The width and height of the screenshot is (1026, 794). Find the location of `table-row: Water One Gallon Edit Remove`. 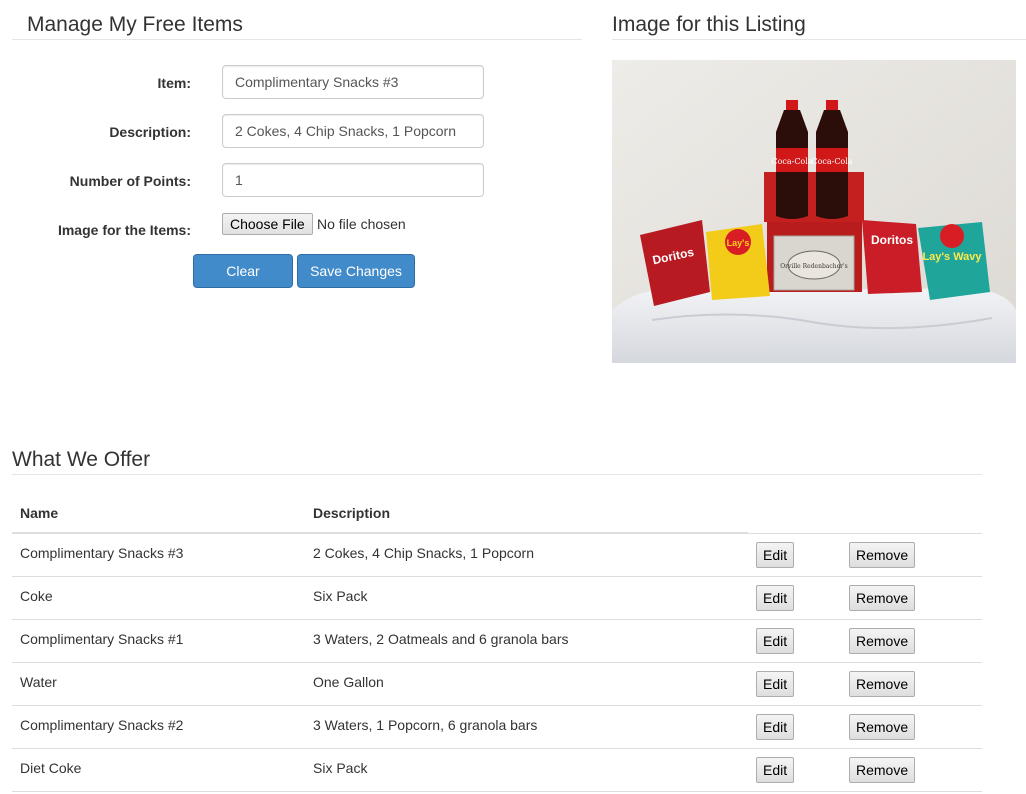

table-row: Water One Gallon Edit Remove is located at coordinates (497, 683).